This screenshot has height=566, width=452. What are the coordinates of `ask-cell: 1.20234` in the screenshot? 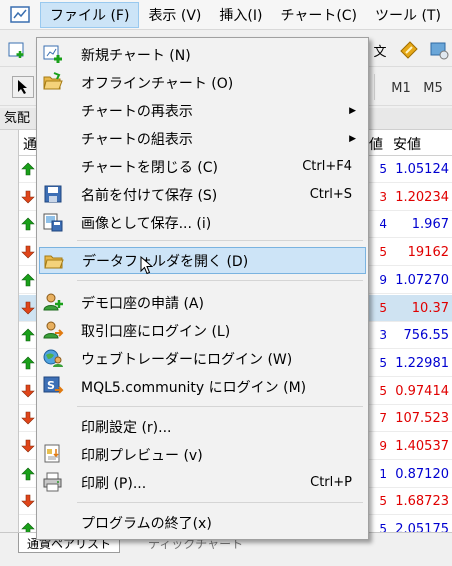 It's located at (422, 197).